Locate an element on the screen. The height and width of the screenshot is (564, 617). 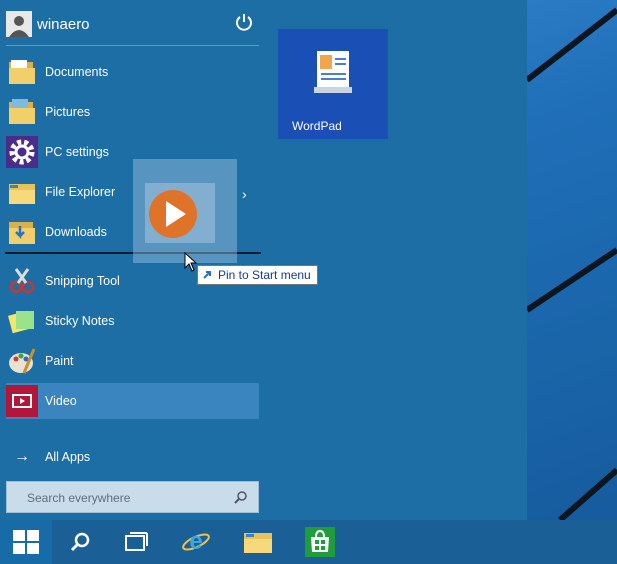
downloads-folder-icon is located at coordinates (22, 232).